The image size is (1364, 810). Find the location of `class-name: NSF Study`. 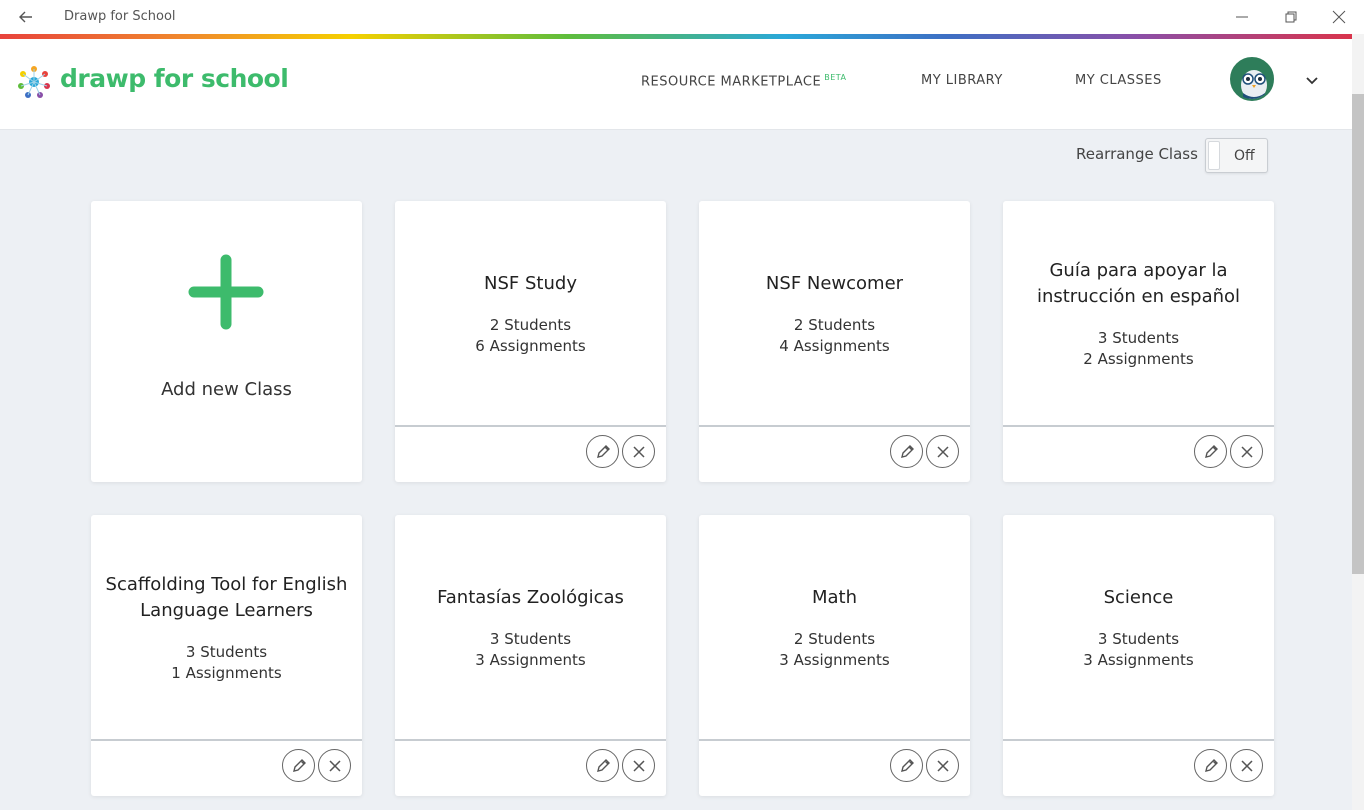

class-name: NSF Study is located at coordinates (530, 283).